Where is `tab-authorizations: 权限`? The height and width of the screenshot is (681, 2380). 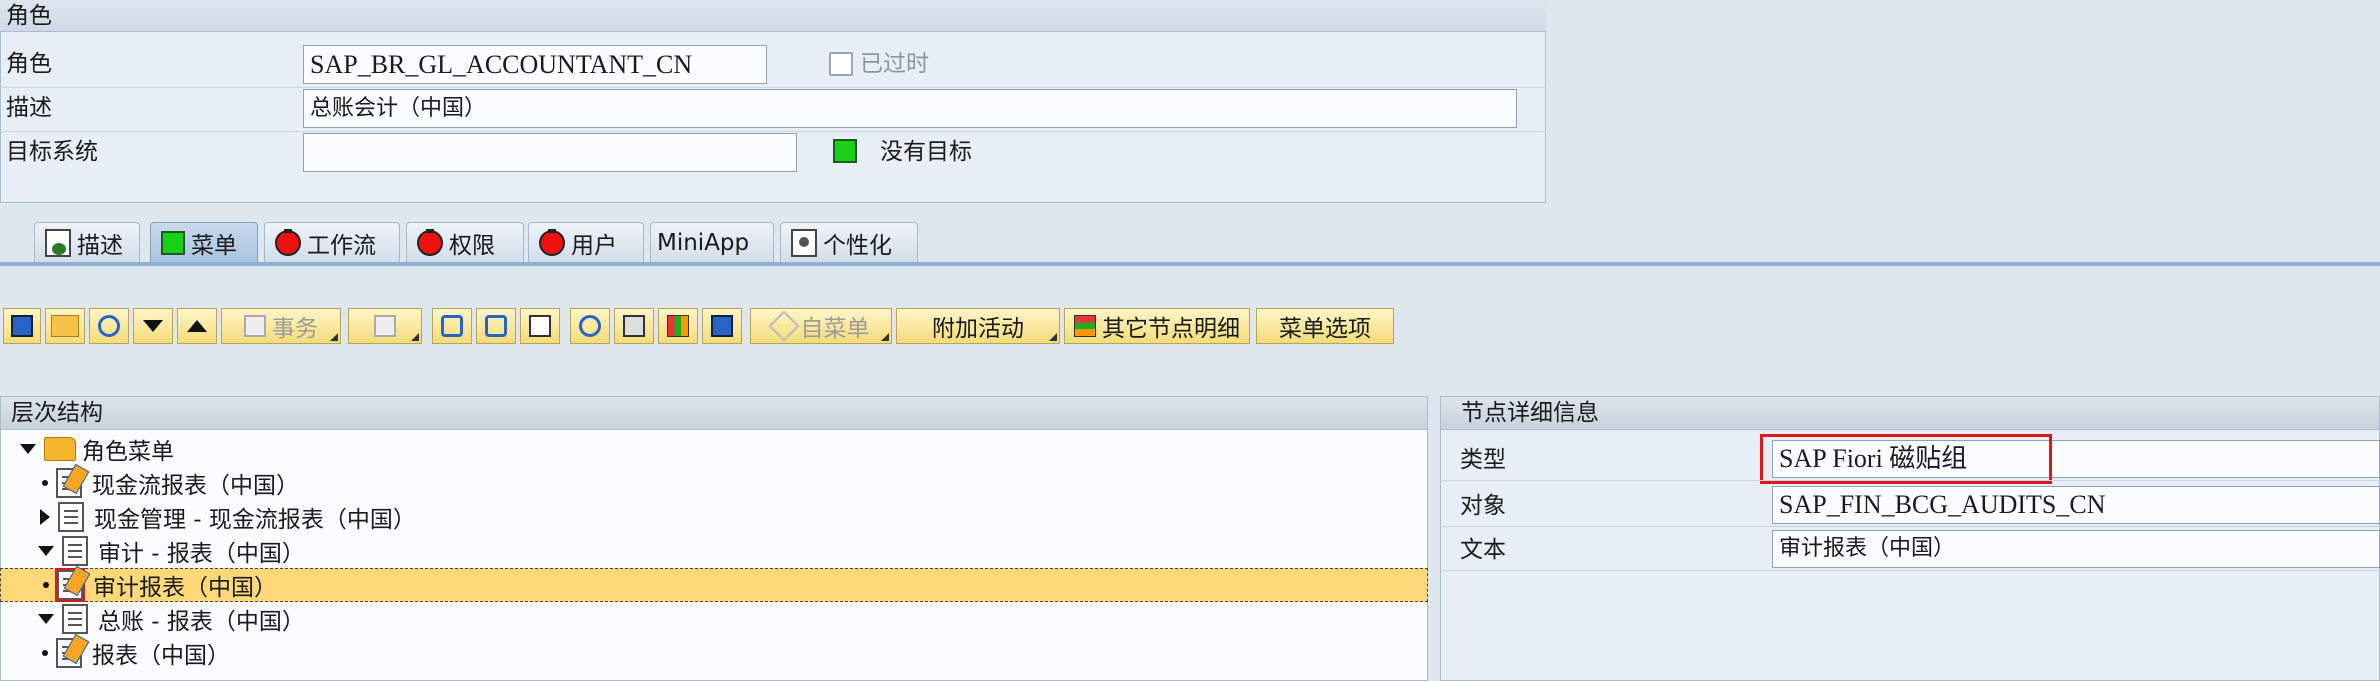 tab-authorizations: 权限 is located at coordinates (465, 242).